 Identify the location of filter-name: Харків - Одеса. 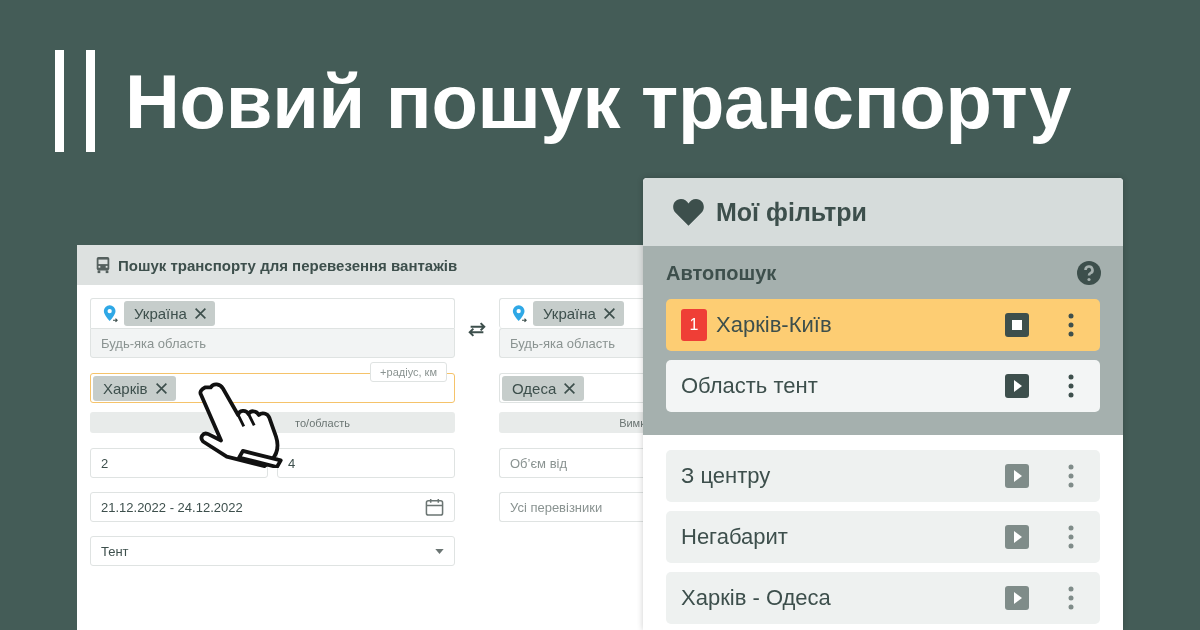
(756, 598).